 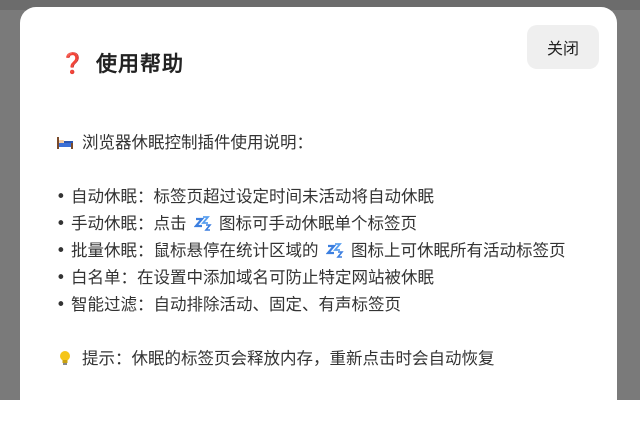 I want to click on intro-line: 浏览器休眠控制插件使用说明：, so click(x=321, y=142).